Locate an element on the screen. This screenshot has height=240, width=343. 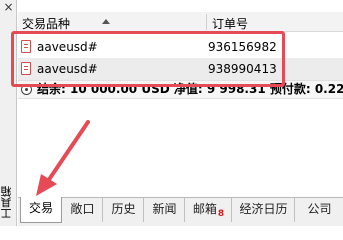
tab-label: 邮箱 is located at coordinates (204, 209).